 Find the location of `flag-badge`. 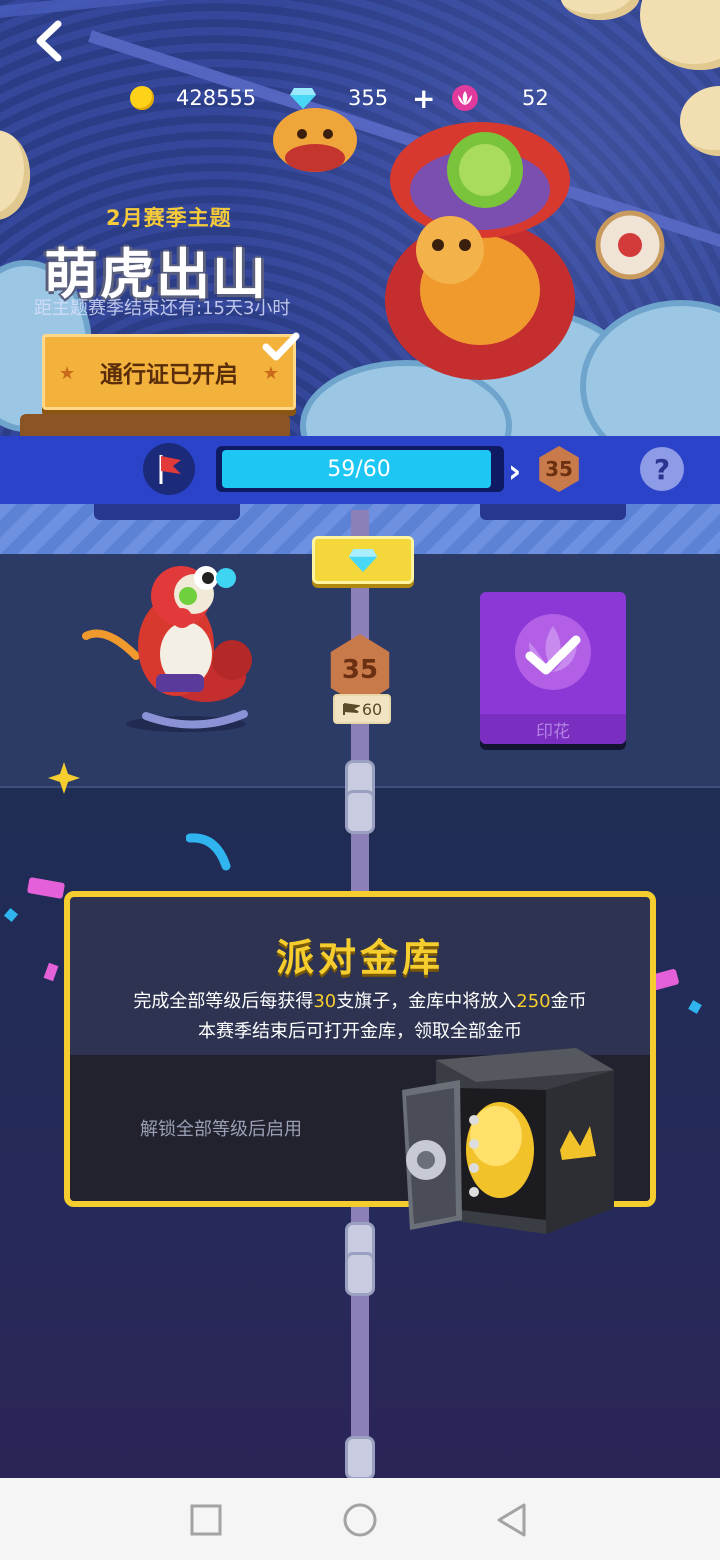

flag-badge is located at coordinates (169, 469).